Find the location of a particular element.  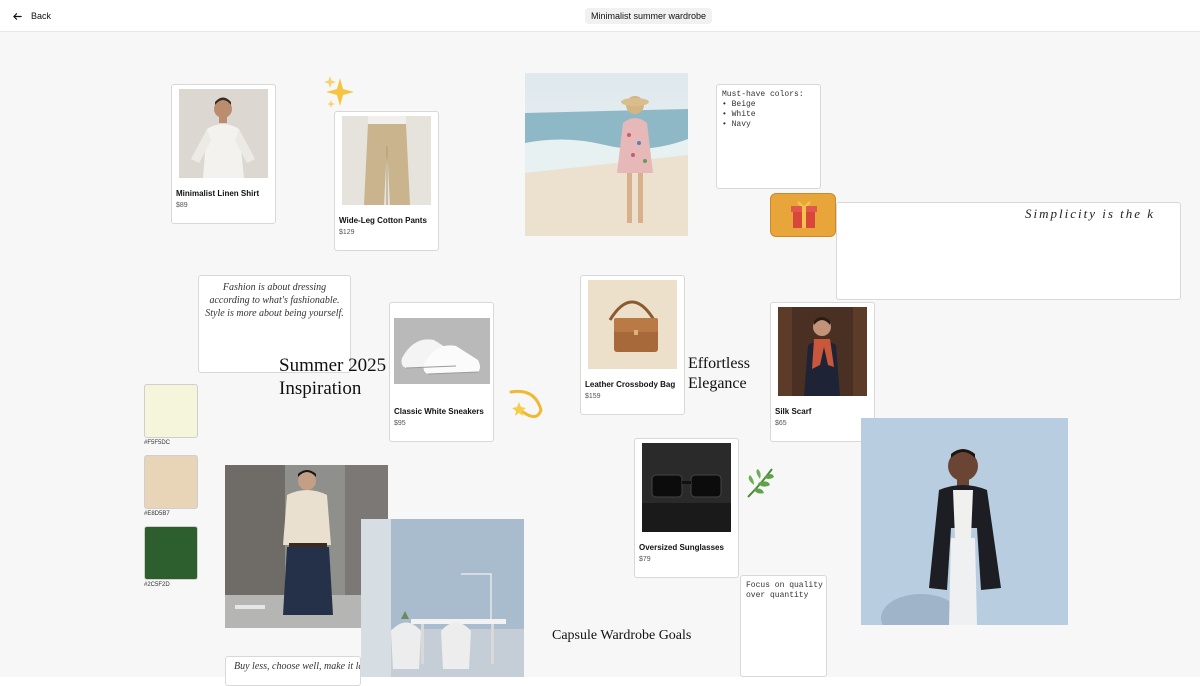

back-button: Back is located at coordinates (31, 16).